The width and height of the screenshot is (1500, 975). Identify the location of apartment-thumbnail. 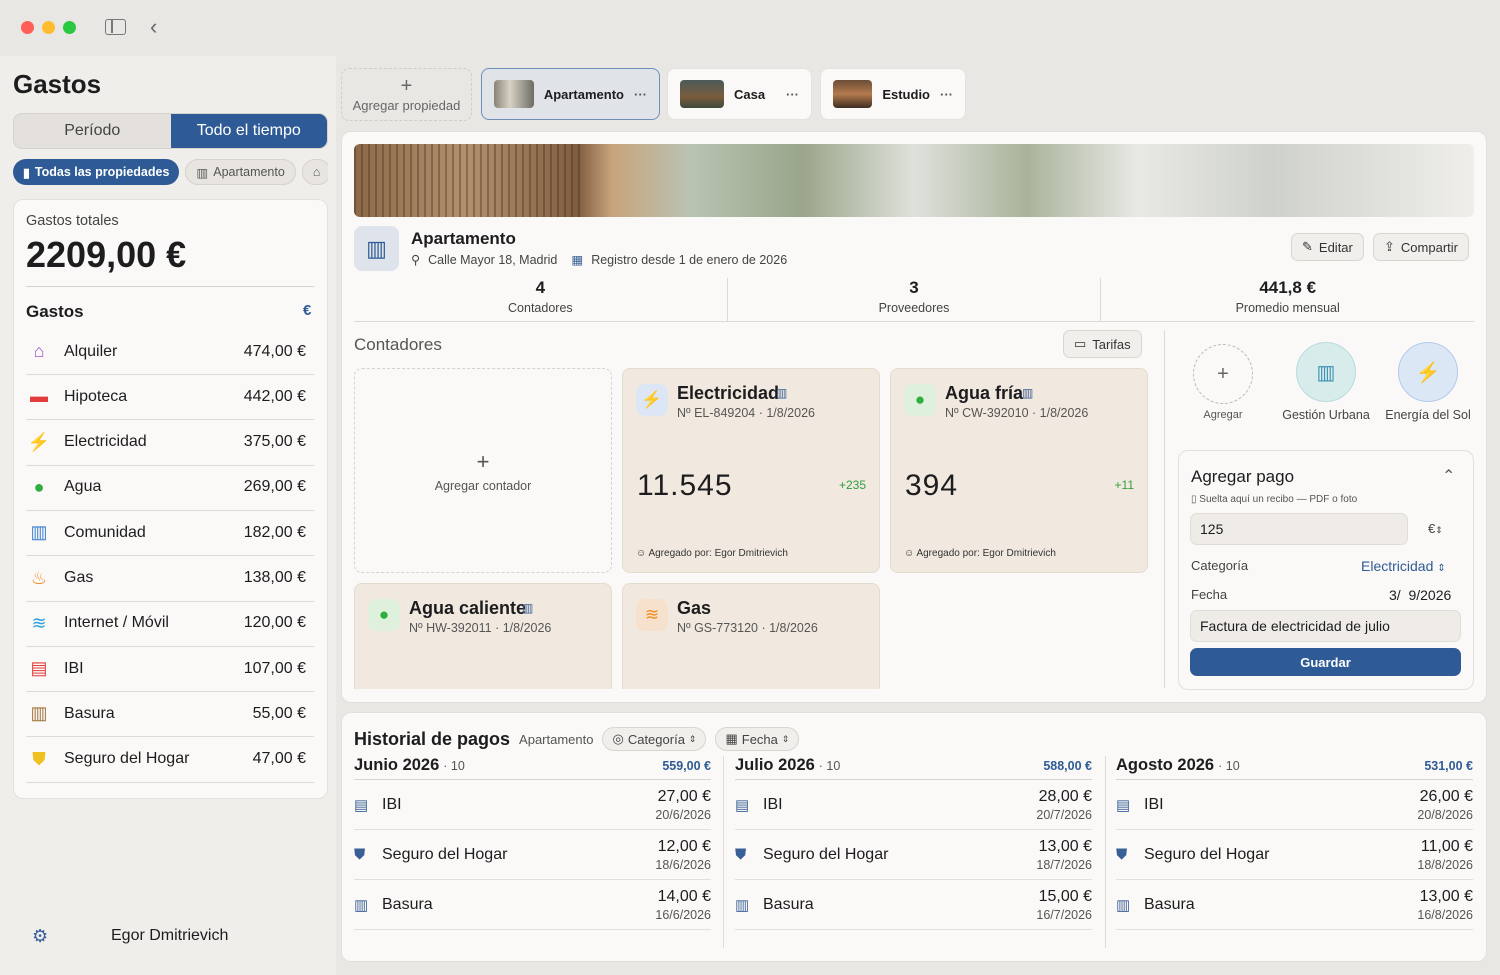
(514, 94).